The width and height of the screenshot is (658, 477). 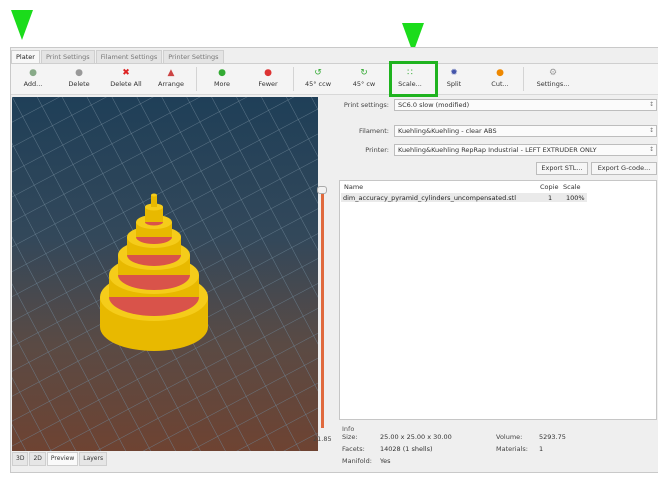 I want to click on tab-preview: Preview, so click(x=62, y=459).